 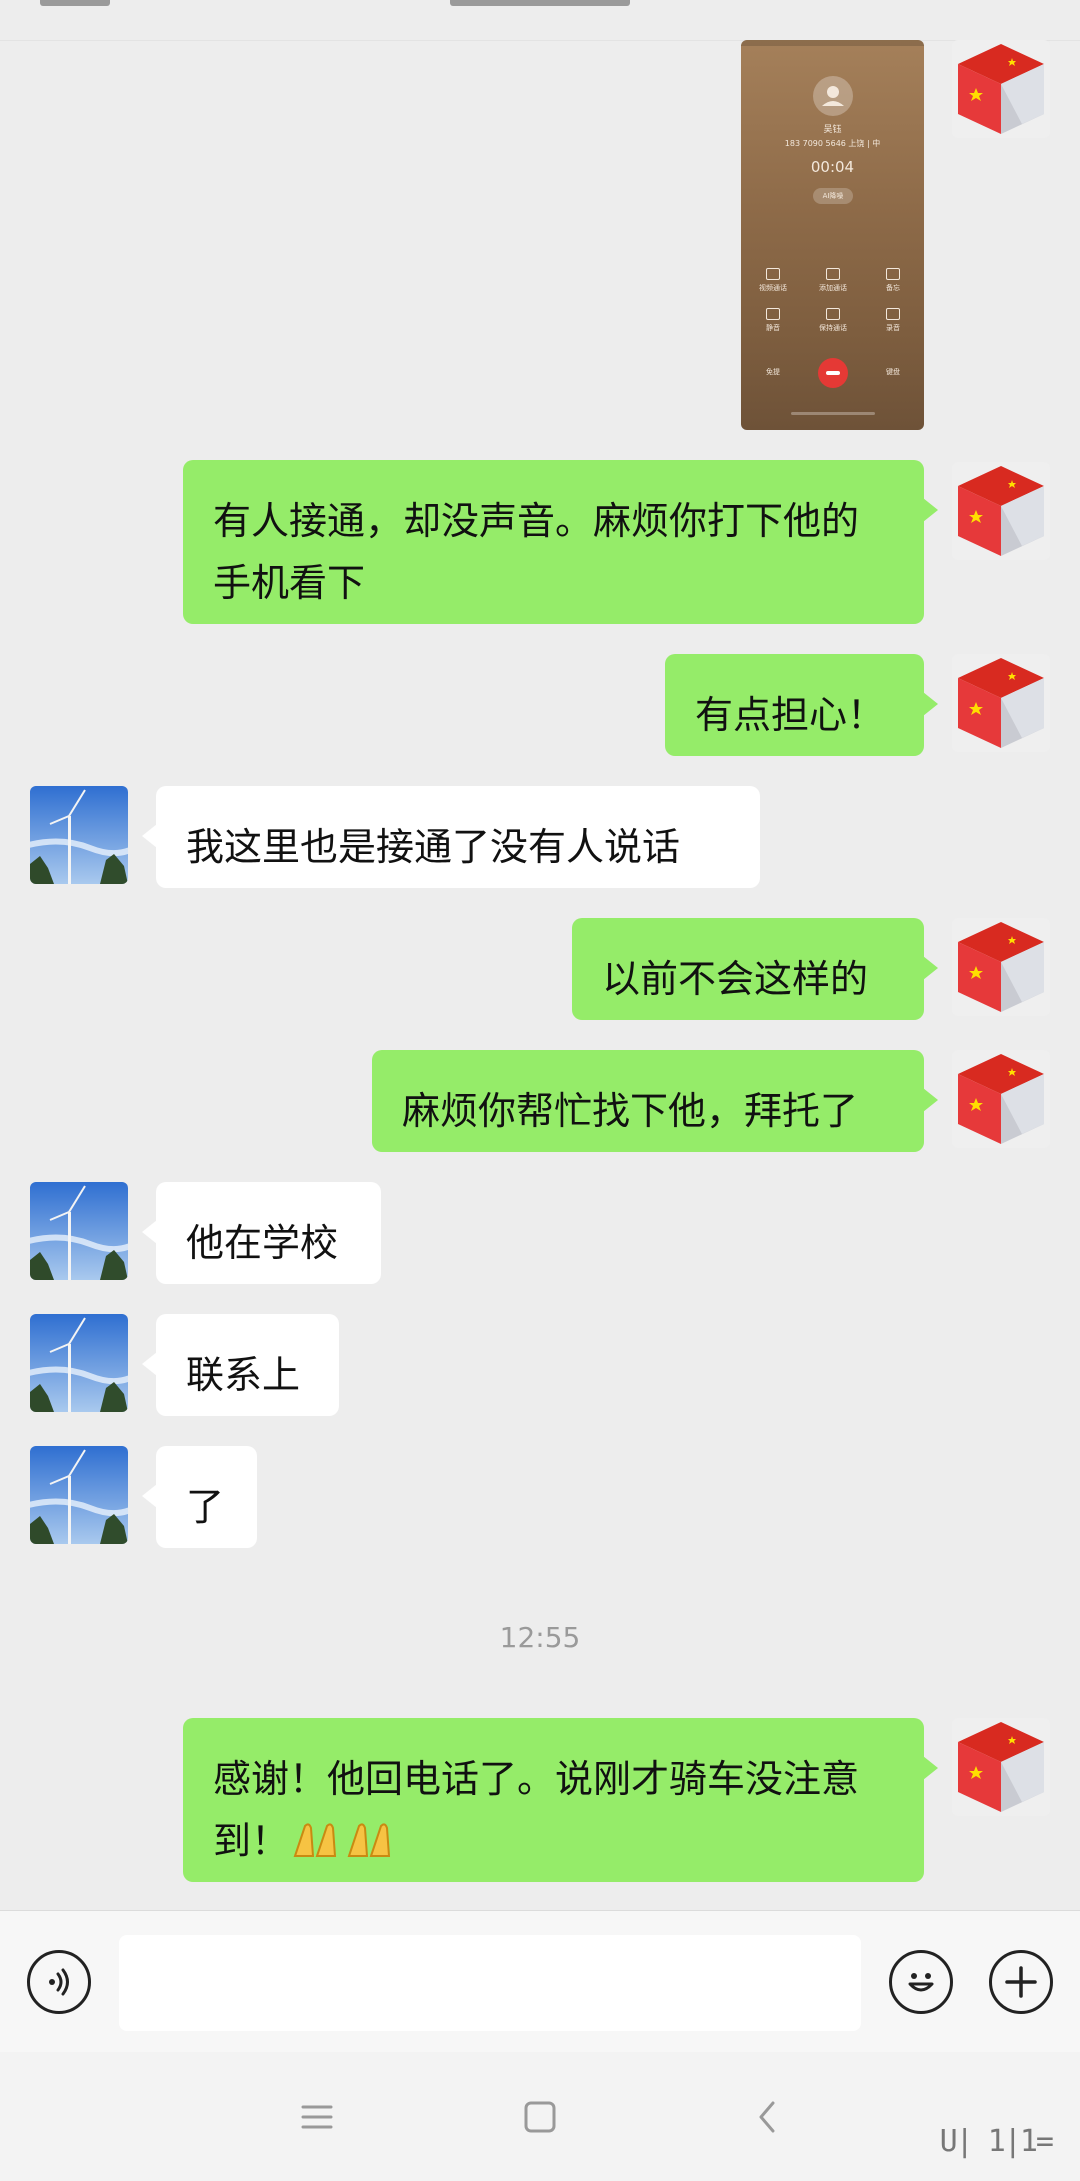 What do you see at coordinates (199, 1497) in the screenshot?
I see `message-bubble-received: 了` at bounding box center [199, 1497].